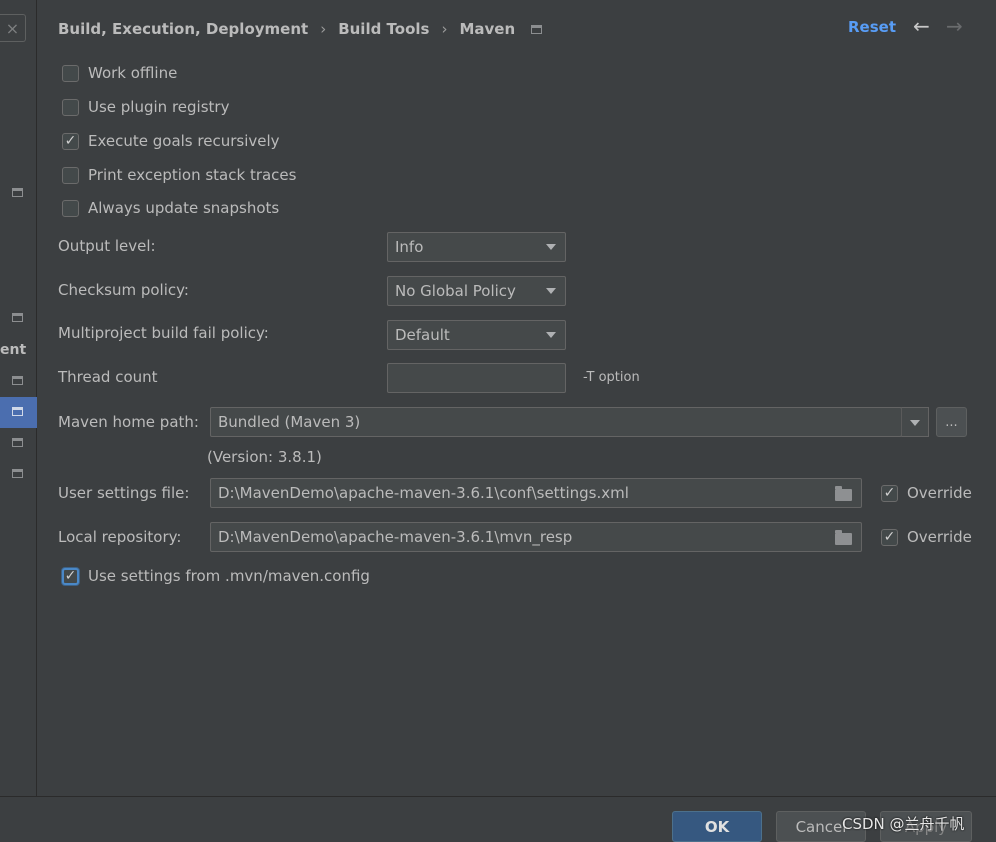 The height and width of the screenshot is (842, 996). What do you see at coordinates (476, 378) in the screenshot?
I see `thread-count-input` at bounding box center [476, 378].